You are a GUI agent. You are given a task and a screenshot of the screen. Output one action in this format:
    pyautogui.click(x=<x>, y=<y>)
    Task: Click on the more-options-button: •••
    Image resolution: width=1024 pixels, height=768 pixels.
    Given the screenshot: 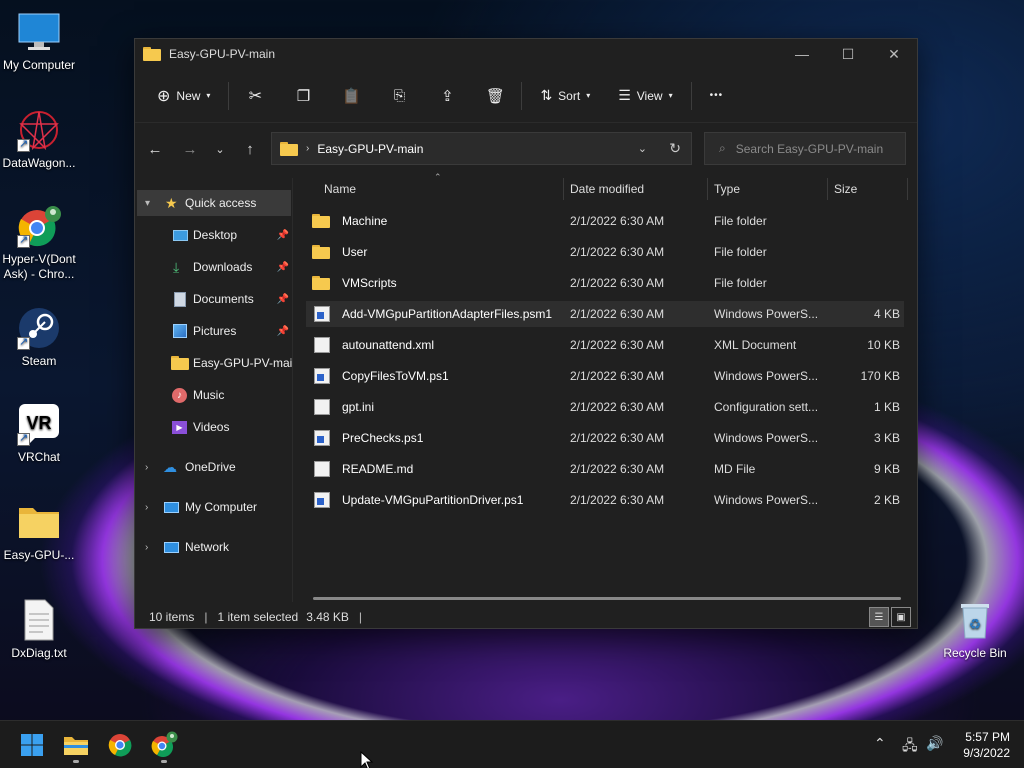 What is the action you would take?
    pyautogui.click(x=717, y=96)
    